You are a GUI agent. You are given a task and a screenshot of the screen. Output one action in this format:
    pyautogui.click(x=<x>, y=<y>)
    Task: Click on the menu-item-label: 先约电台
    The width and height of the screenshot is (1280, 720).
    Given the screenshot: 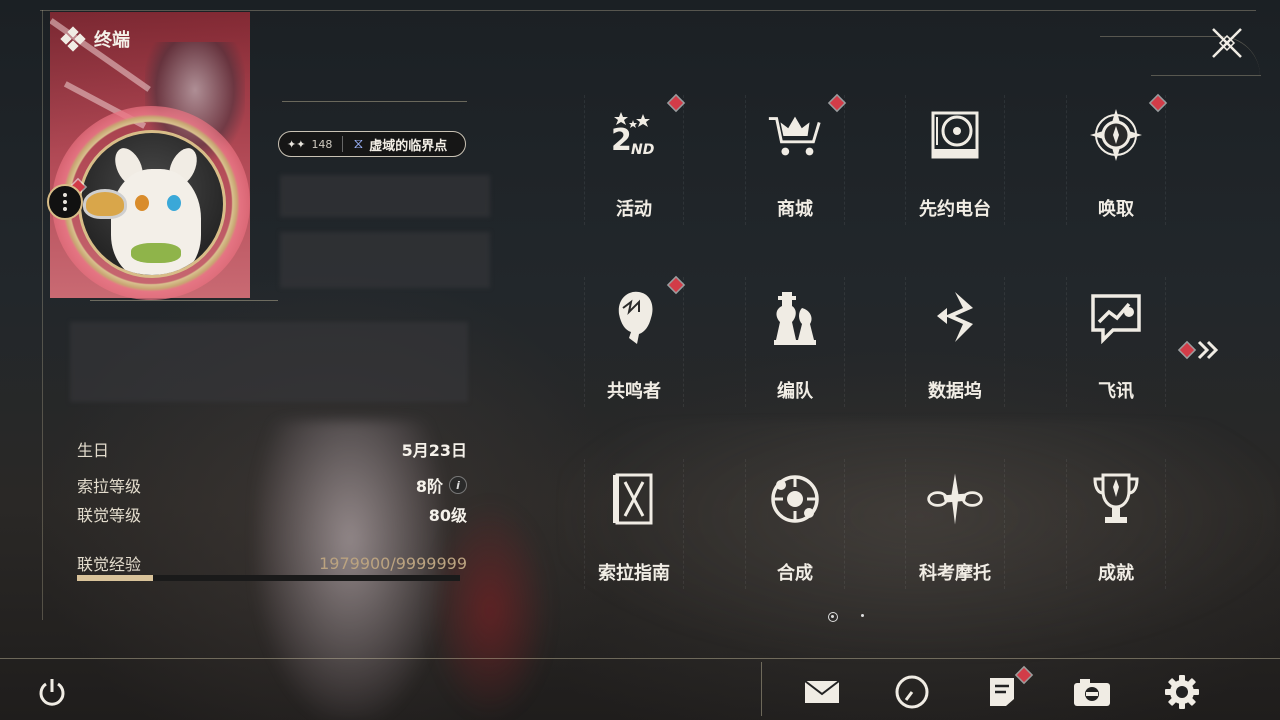 What is the action you would take?
    pyautogui.click(x=955, y=209)
    